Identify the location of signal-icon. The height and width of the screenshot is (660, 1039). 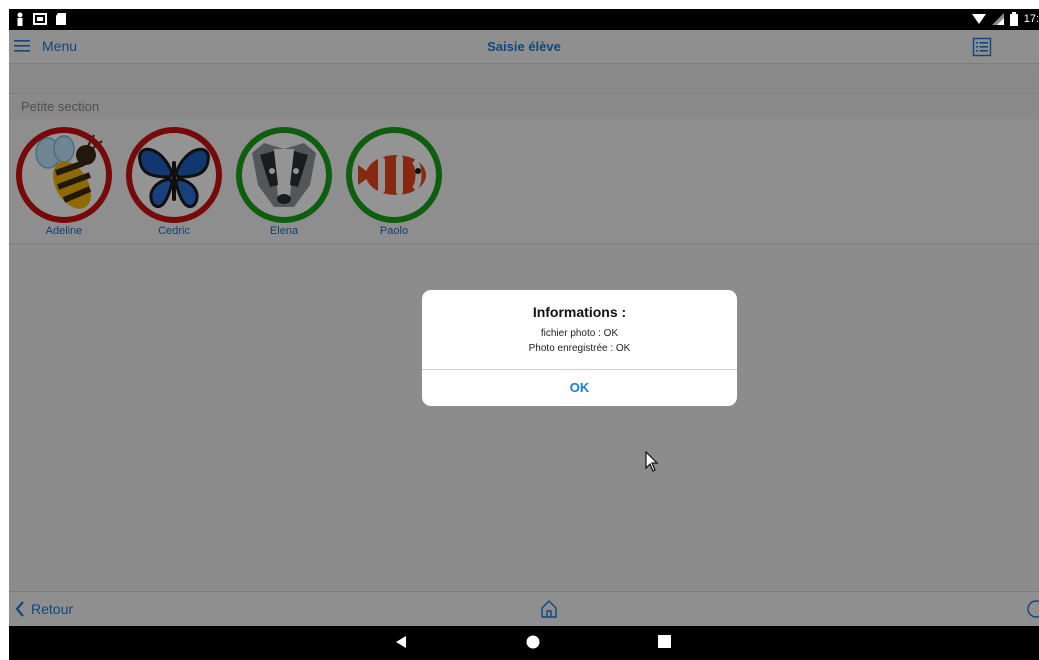
(997, 19).